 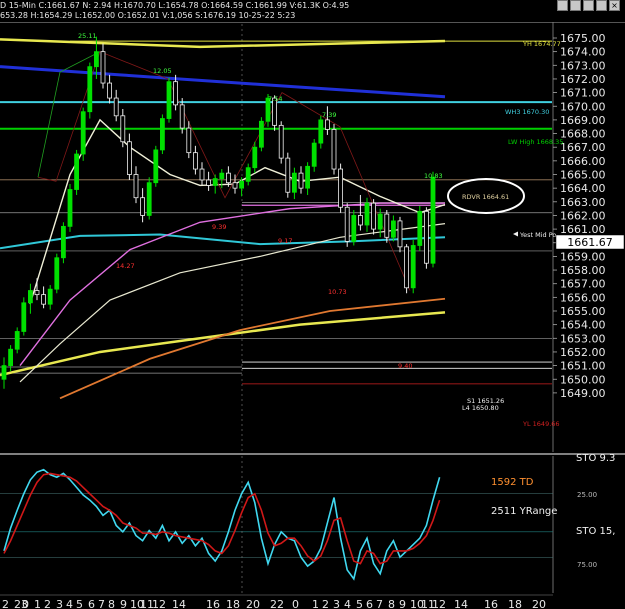 I want to click on price-tick-label: 1661.00, so click(x=583, y=229).